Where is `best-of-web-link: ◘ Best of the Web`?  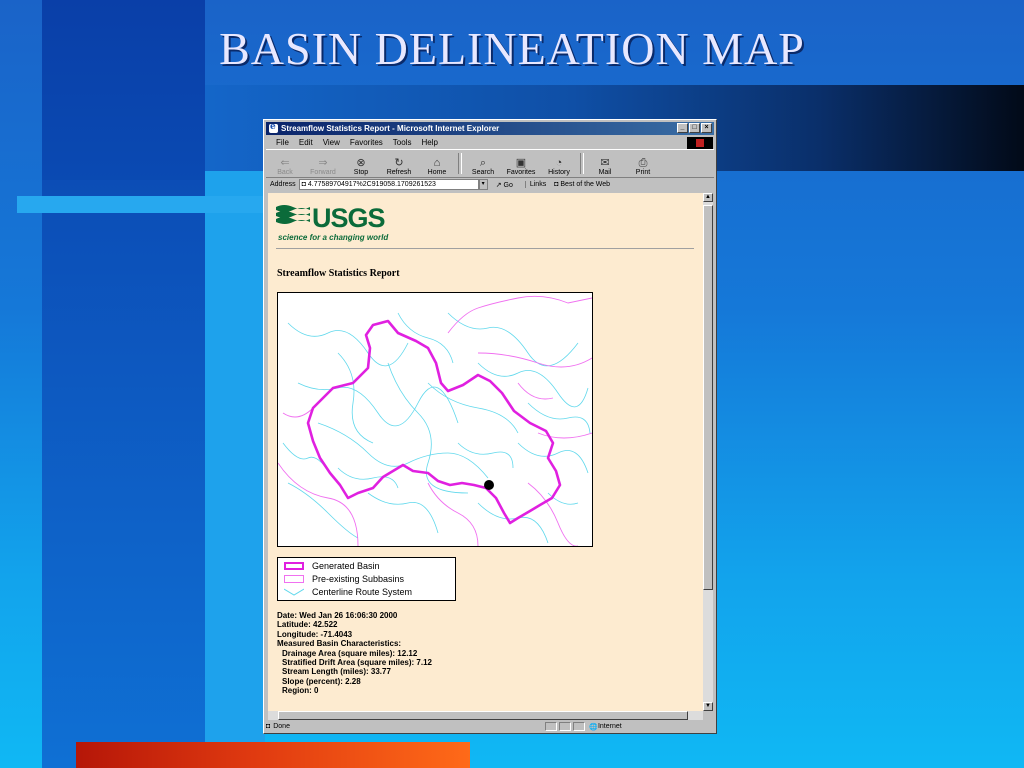
best-of-web-link: ◘ Best of the Web is located at coordinates (582, 184).